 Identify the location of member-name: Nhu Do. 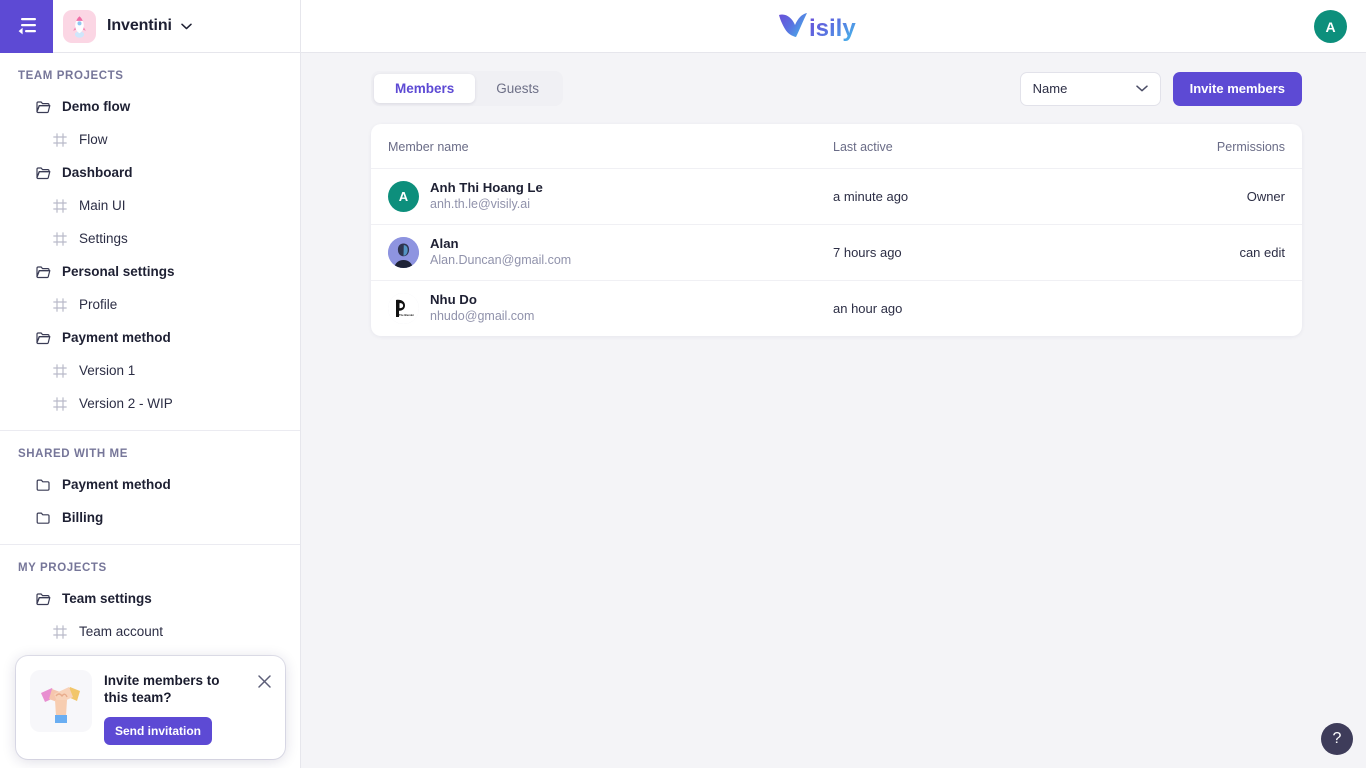
(453, 299).